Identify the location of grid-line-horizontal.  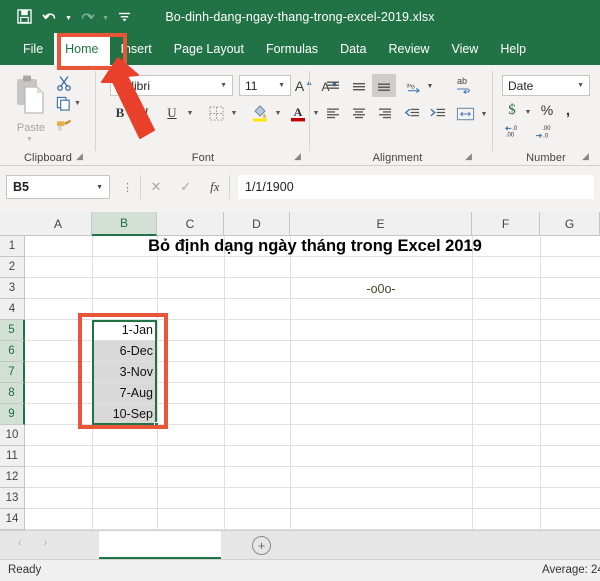
(312, 487).